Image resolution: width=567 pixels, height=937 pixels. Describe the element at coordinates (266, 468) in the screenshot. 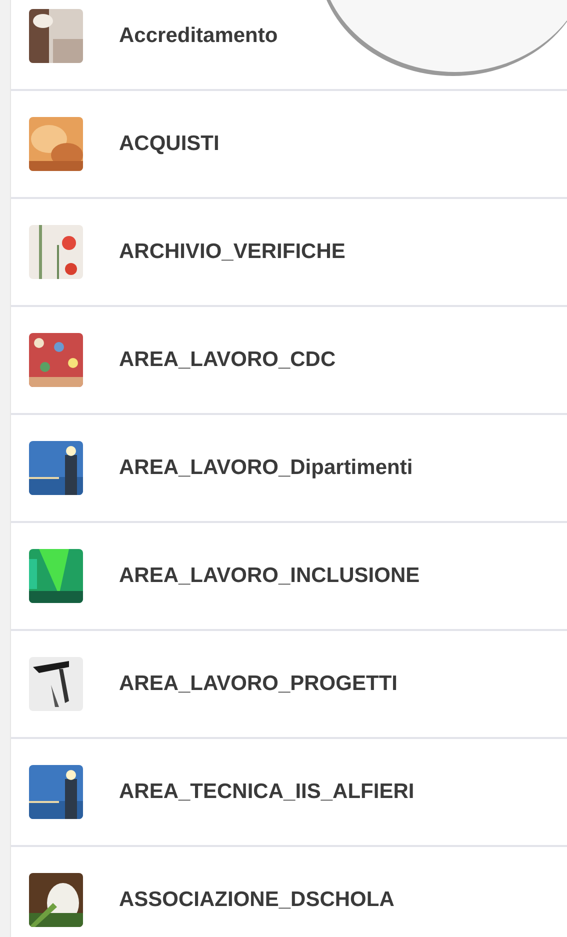

I see `folder-name: AREA_LAVORO_Dipartimenti` at that location.